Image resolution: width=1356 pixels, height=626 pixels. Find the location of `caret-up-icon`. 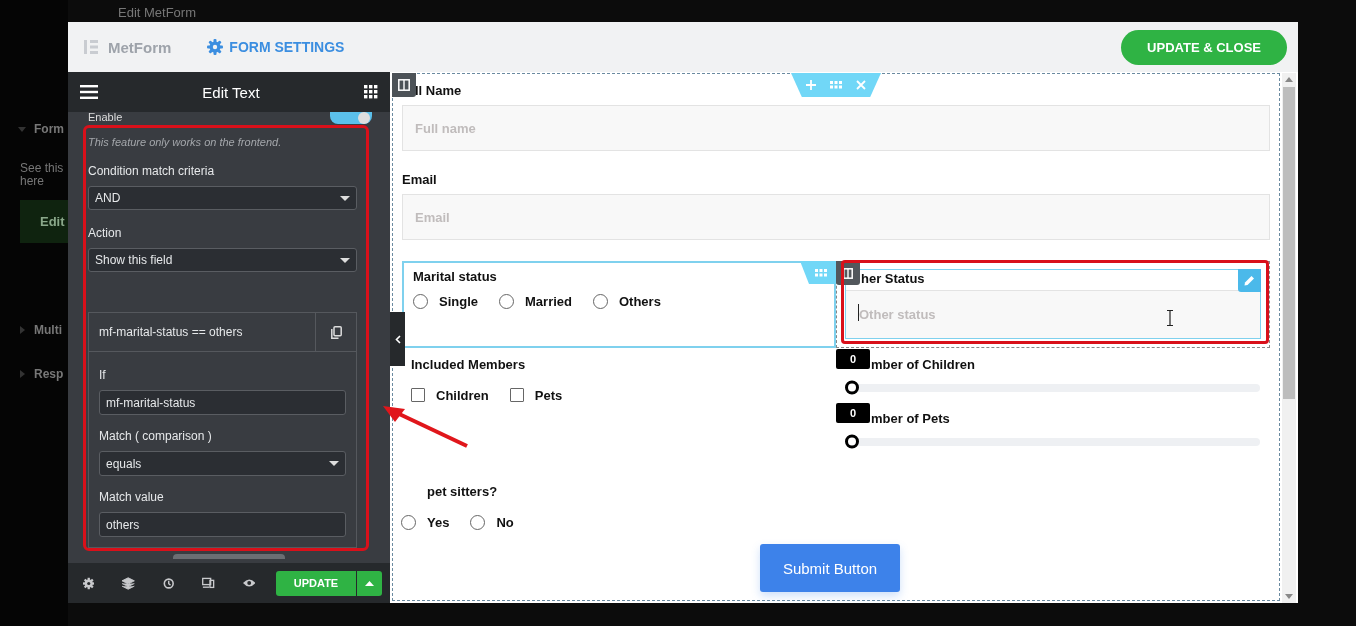

caret-up-icon is located at coordinates (369, 583).